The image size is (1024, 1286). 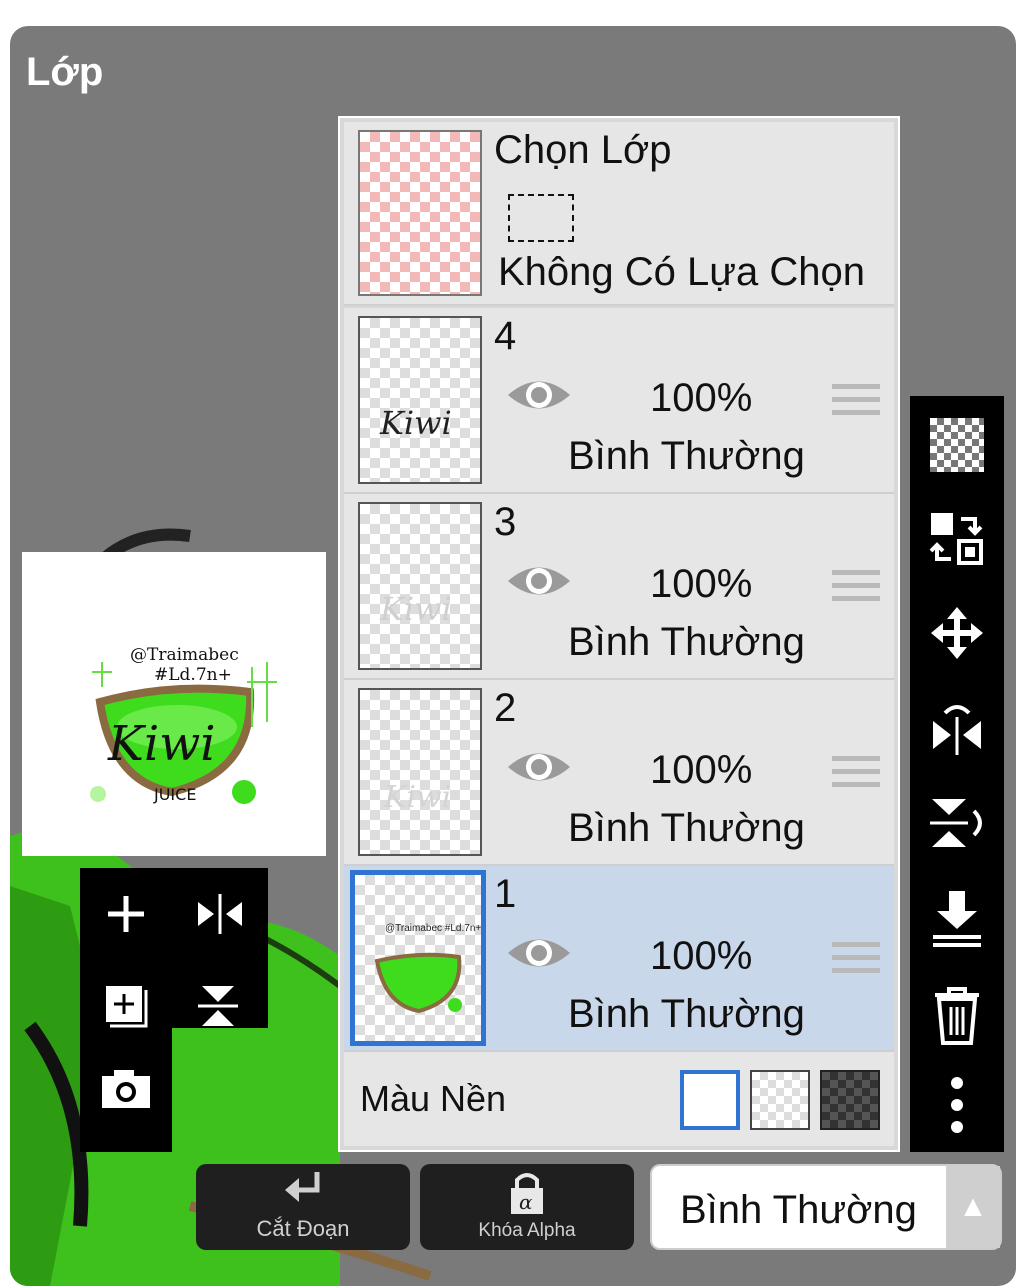 What do you see at coordinates (161, 744) in the screenshot?
I see `preview-word: Kiwi` at bounding box center [161, 744].